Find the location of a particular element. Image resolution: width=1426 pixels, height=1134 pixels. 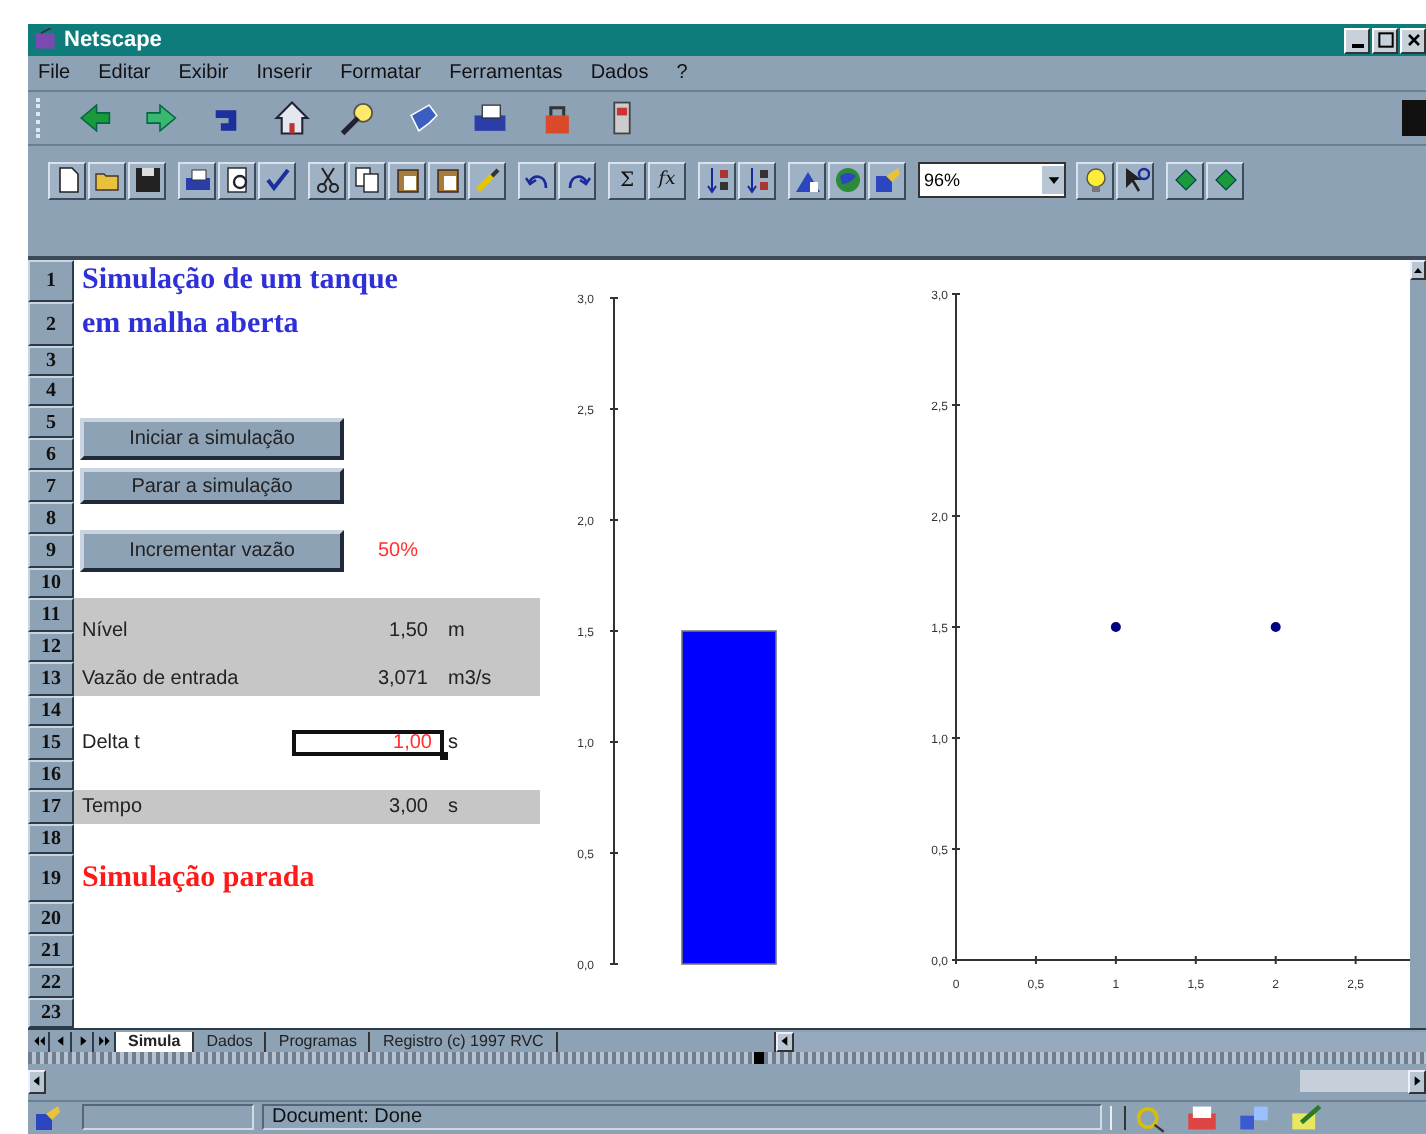

cell-value: 3,00 is located at coordinates (407, 807).